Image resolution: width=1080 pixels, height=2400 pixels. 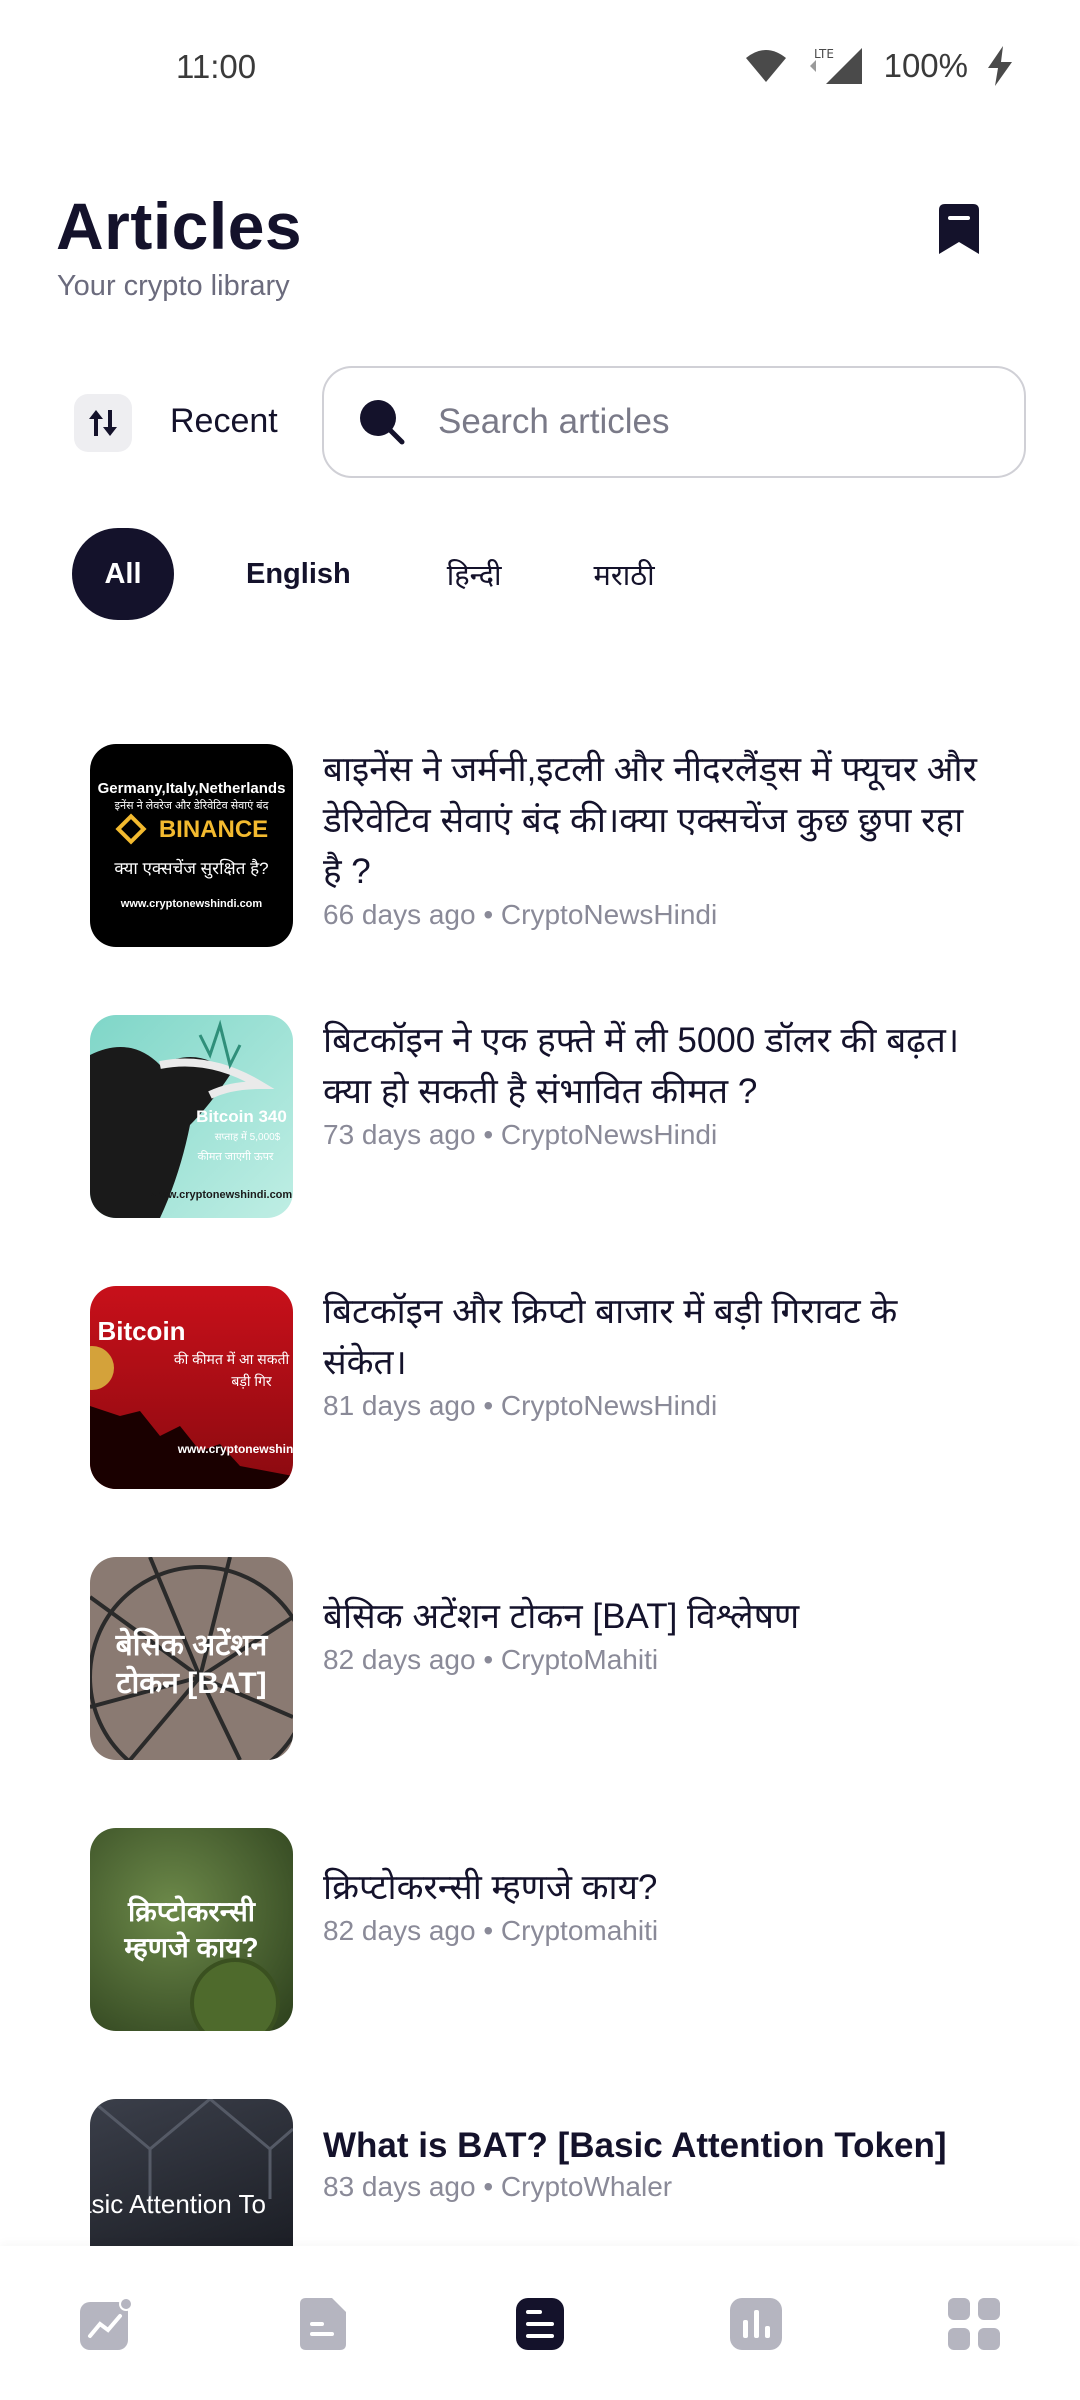 I want to click on nav-item-documents, so click(x=324, y=2324).